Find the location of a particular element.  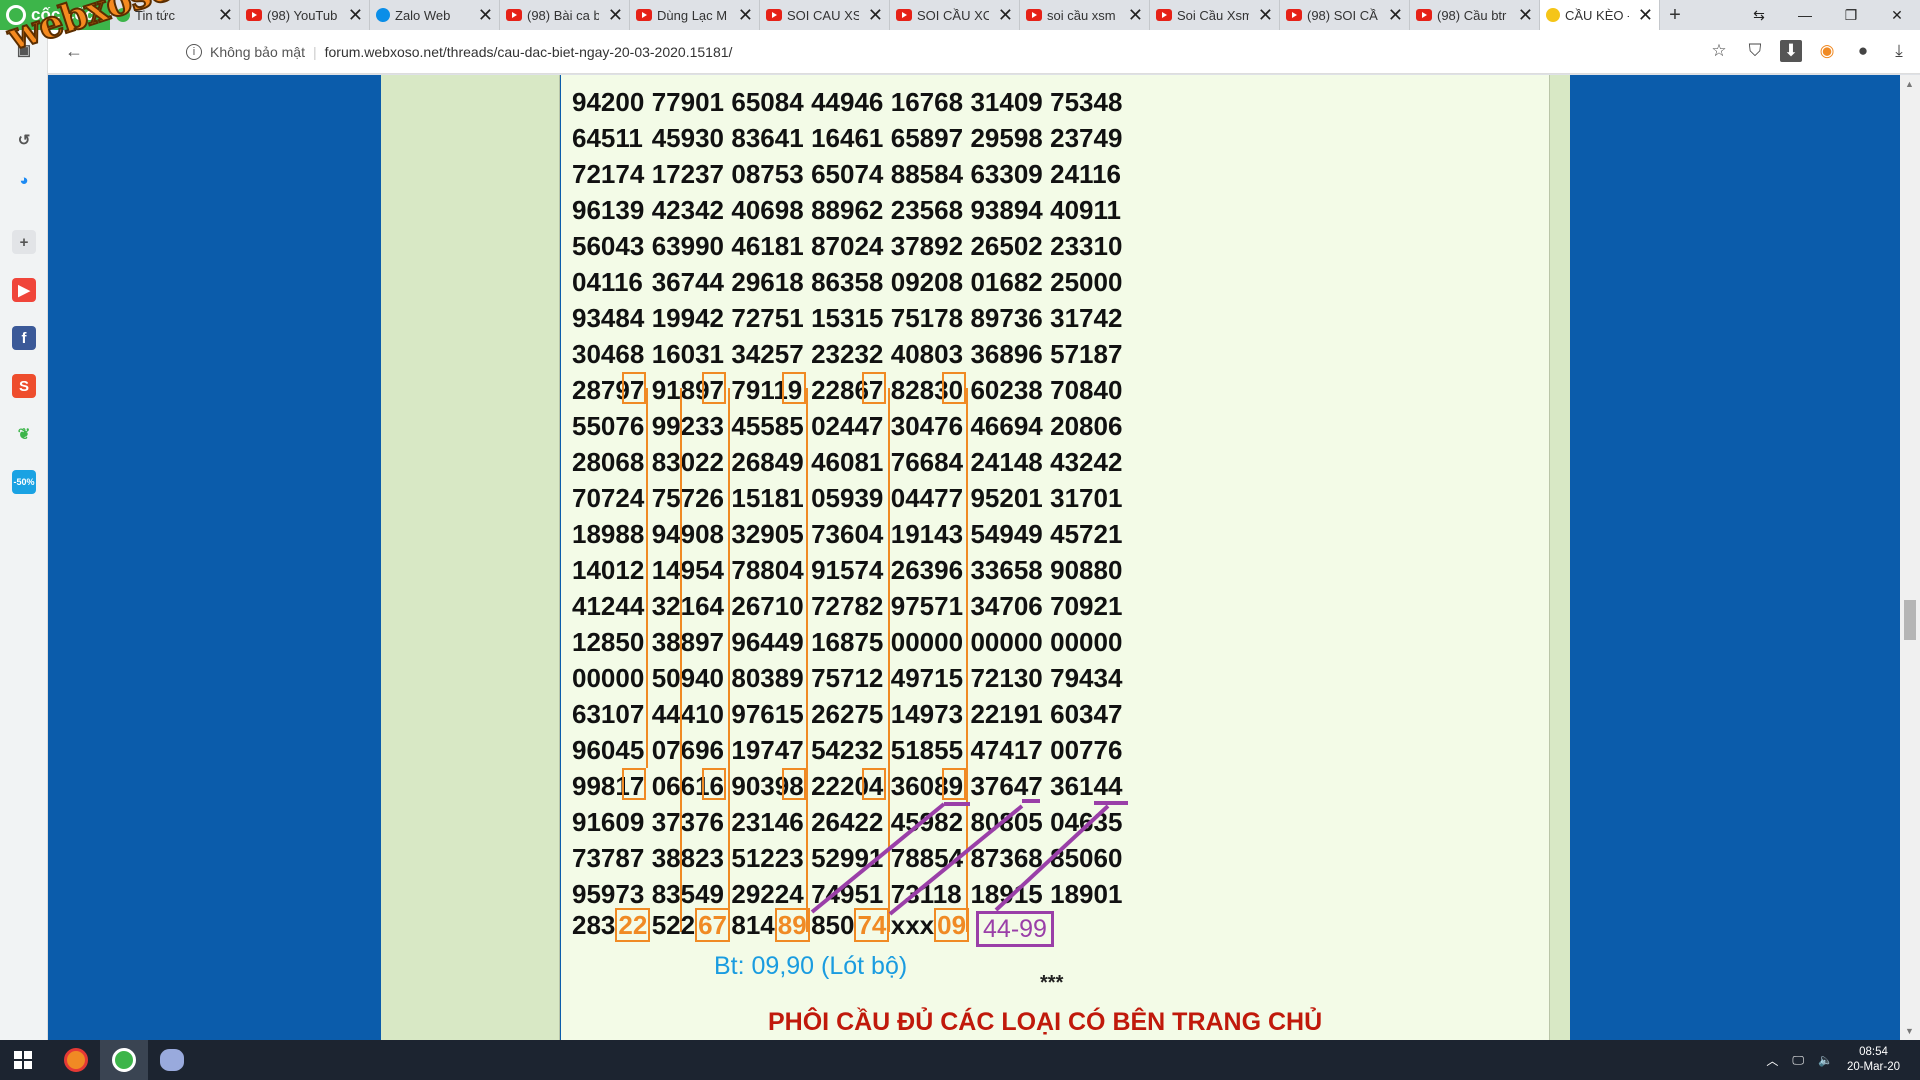

scroll-down-icon: ▼ is located at coordinates (1909, 1031).